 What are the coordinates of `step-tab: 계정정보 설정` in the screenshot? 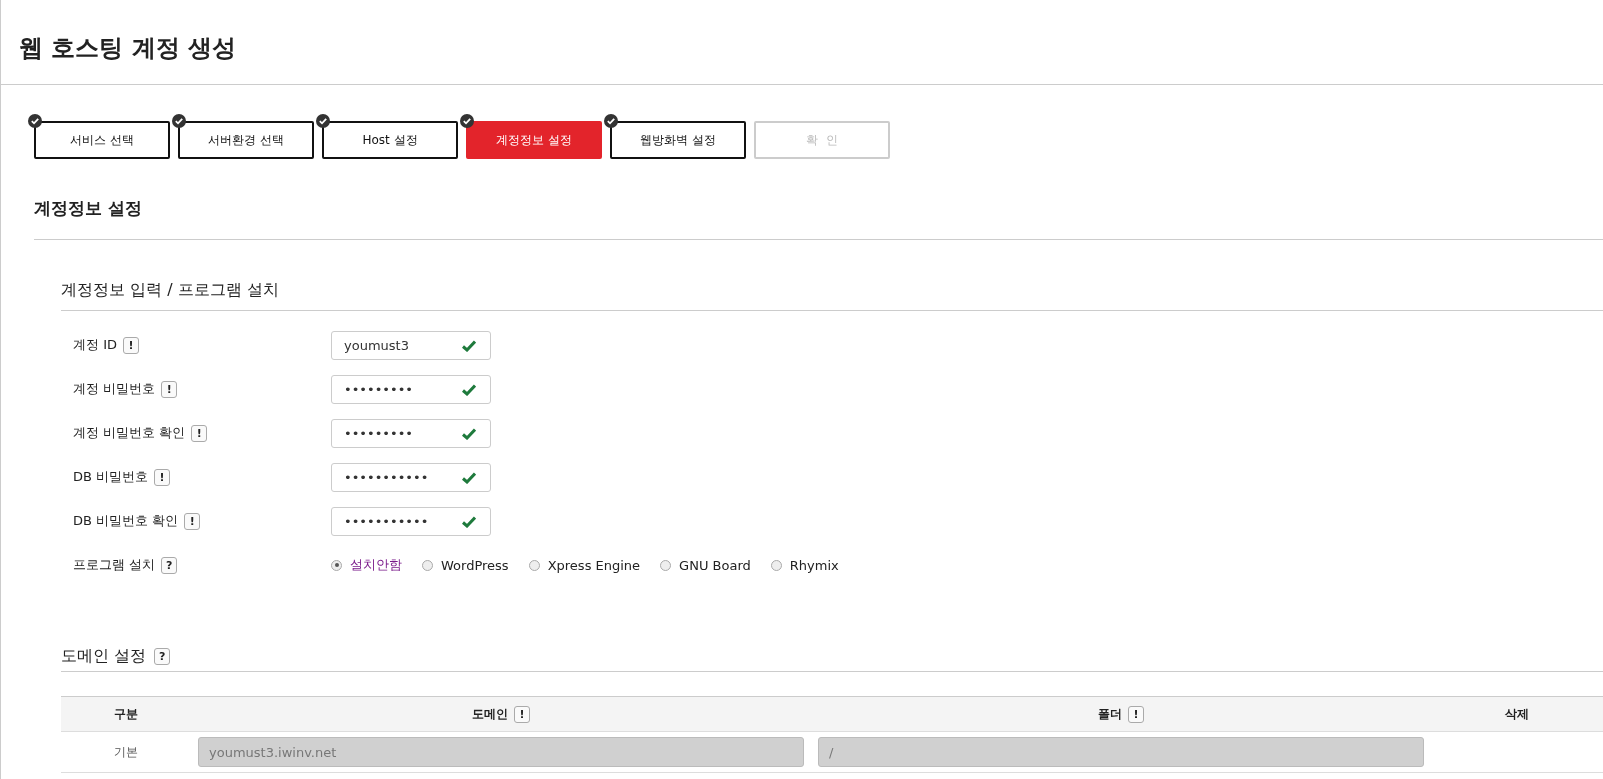 It's located at (534, 140).